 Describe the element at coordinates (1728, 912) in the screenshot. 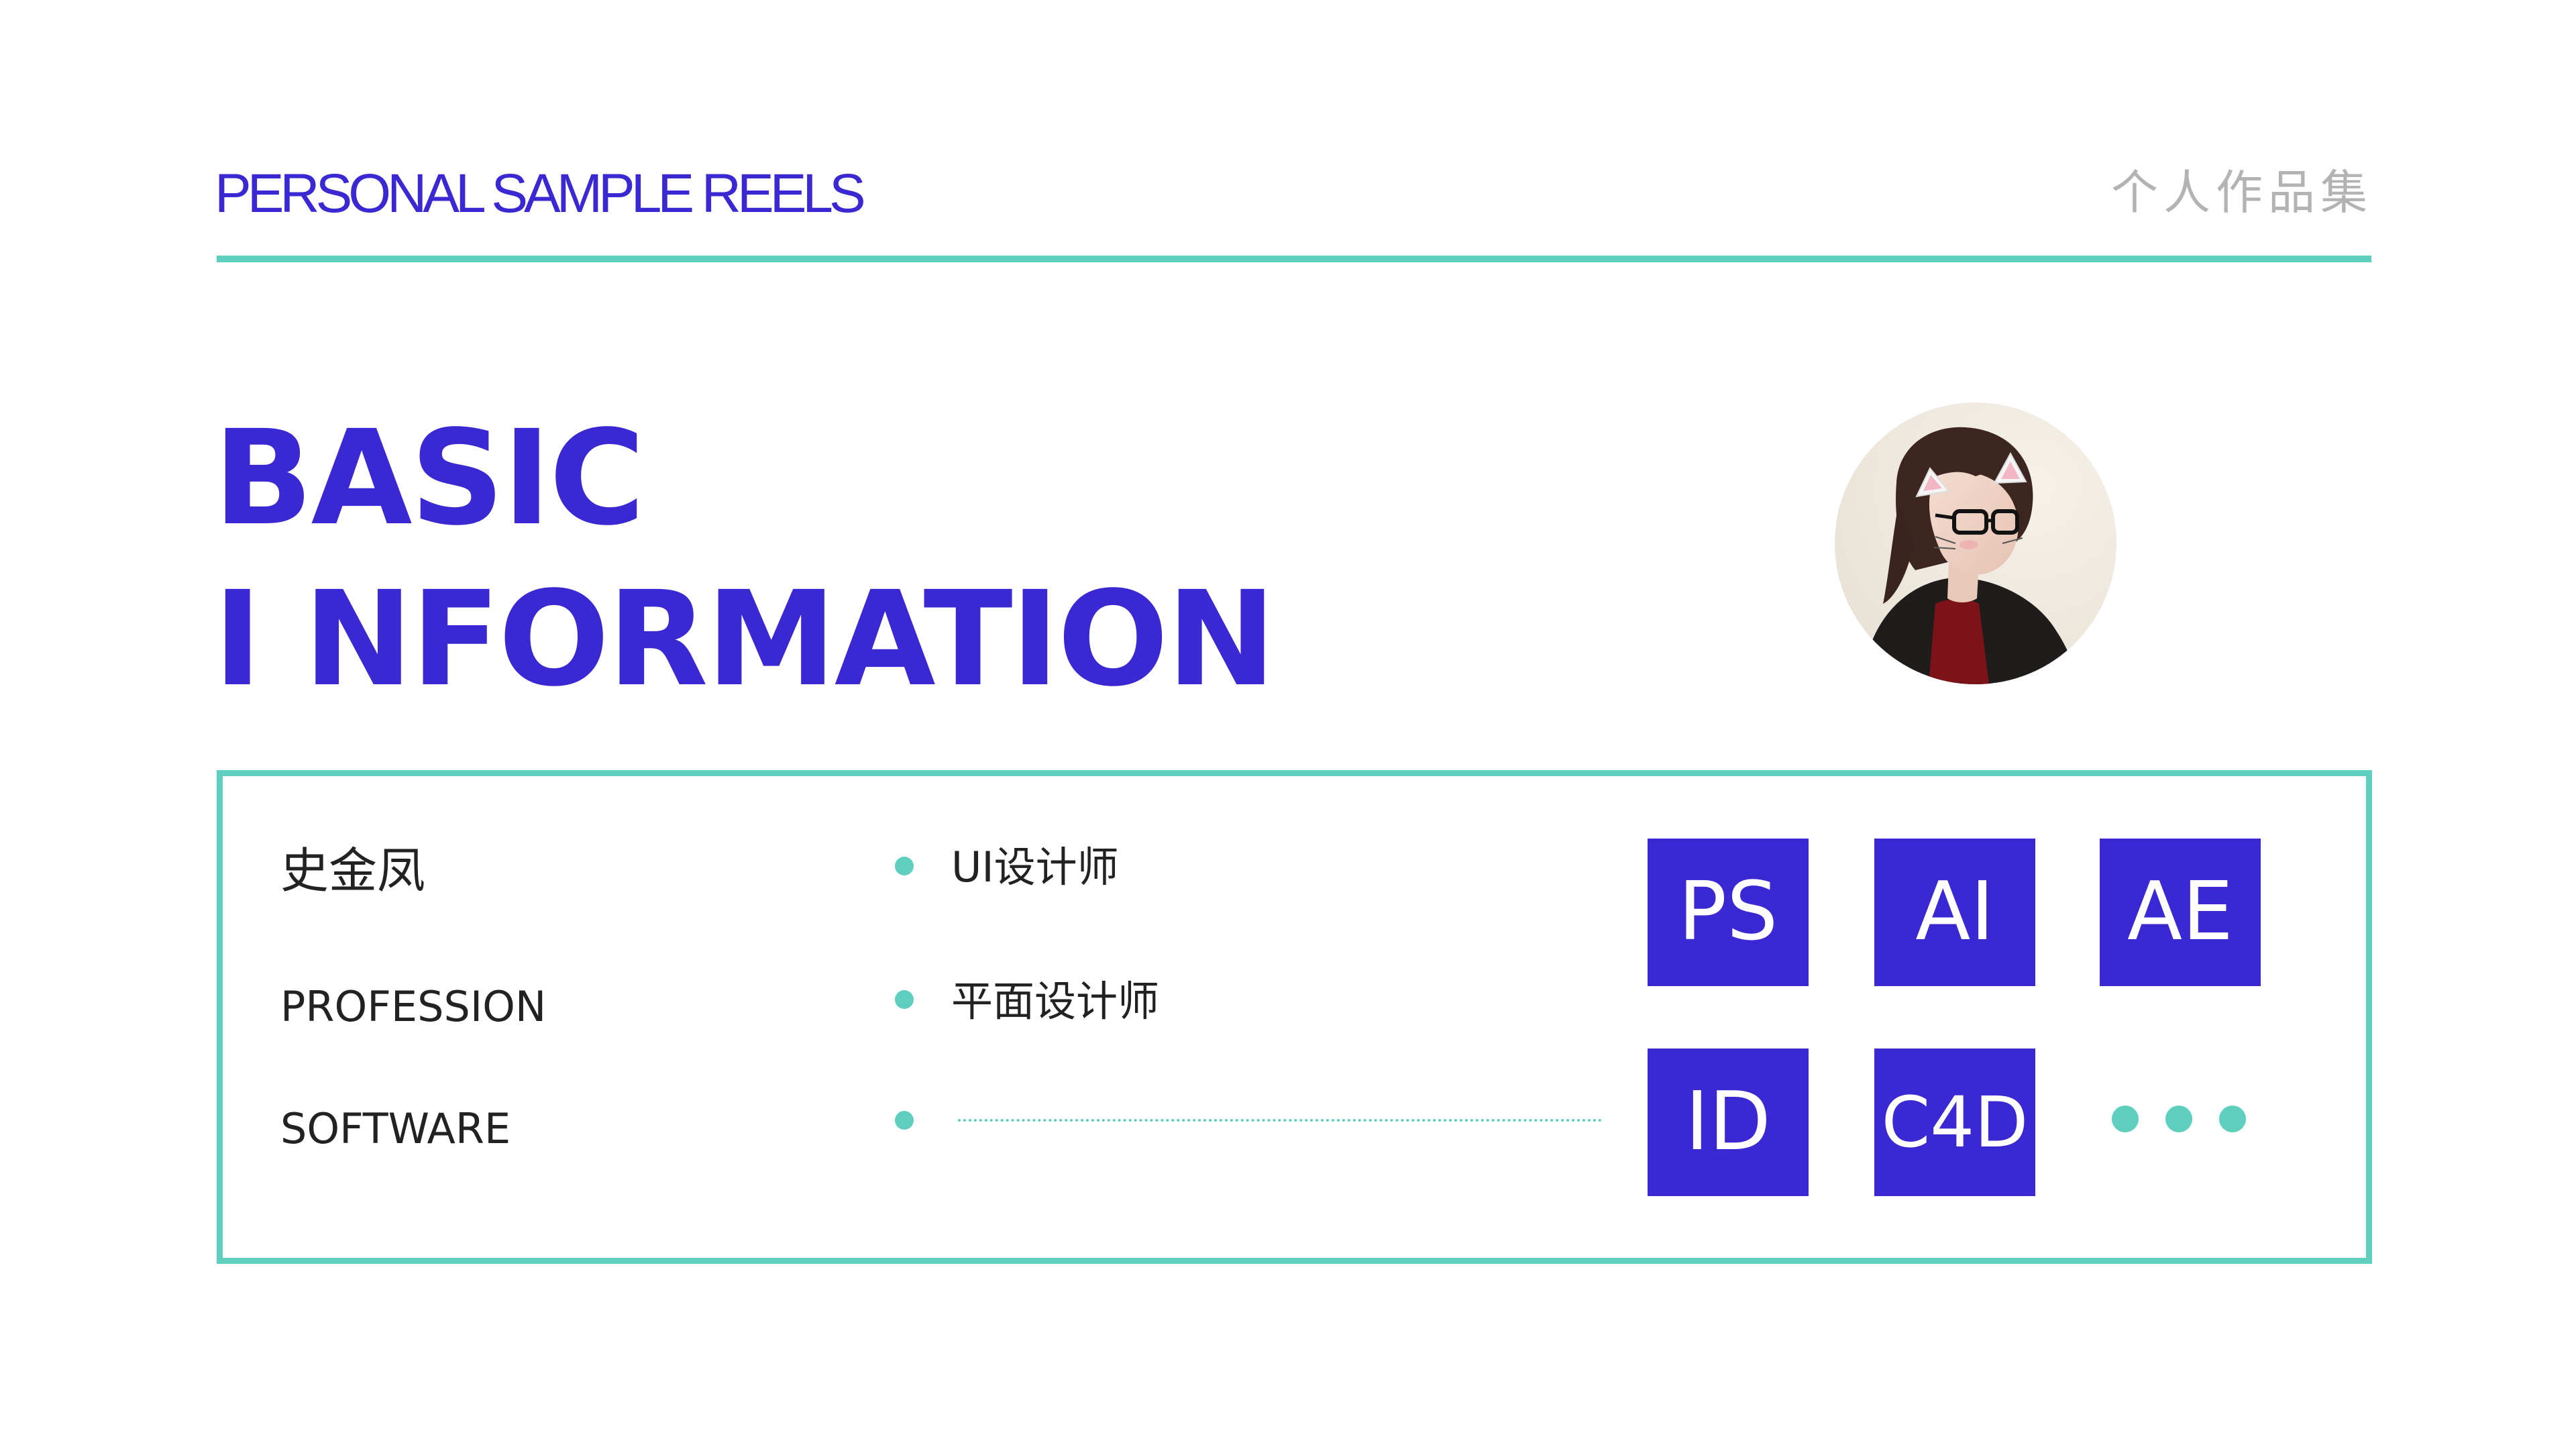

I see `software-tile-ps: PS` at that location.